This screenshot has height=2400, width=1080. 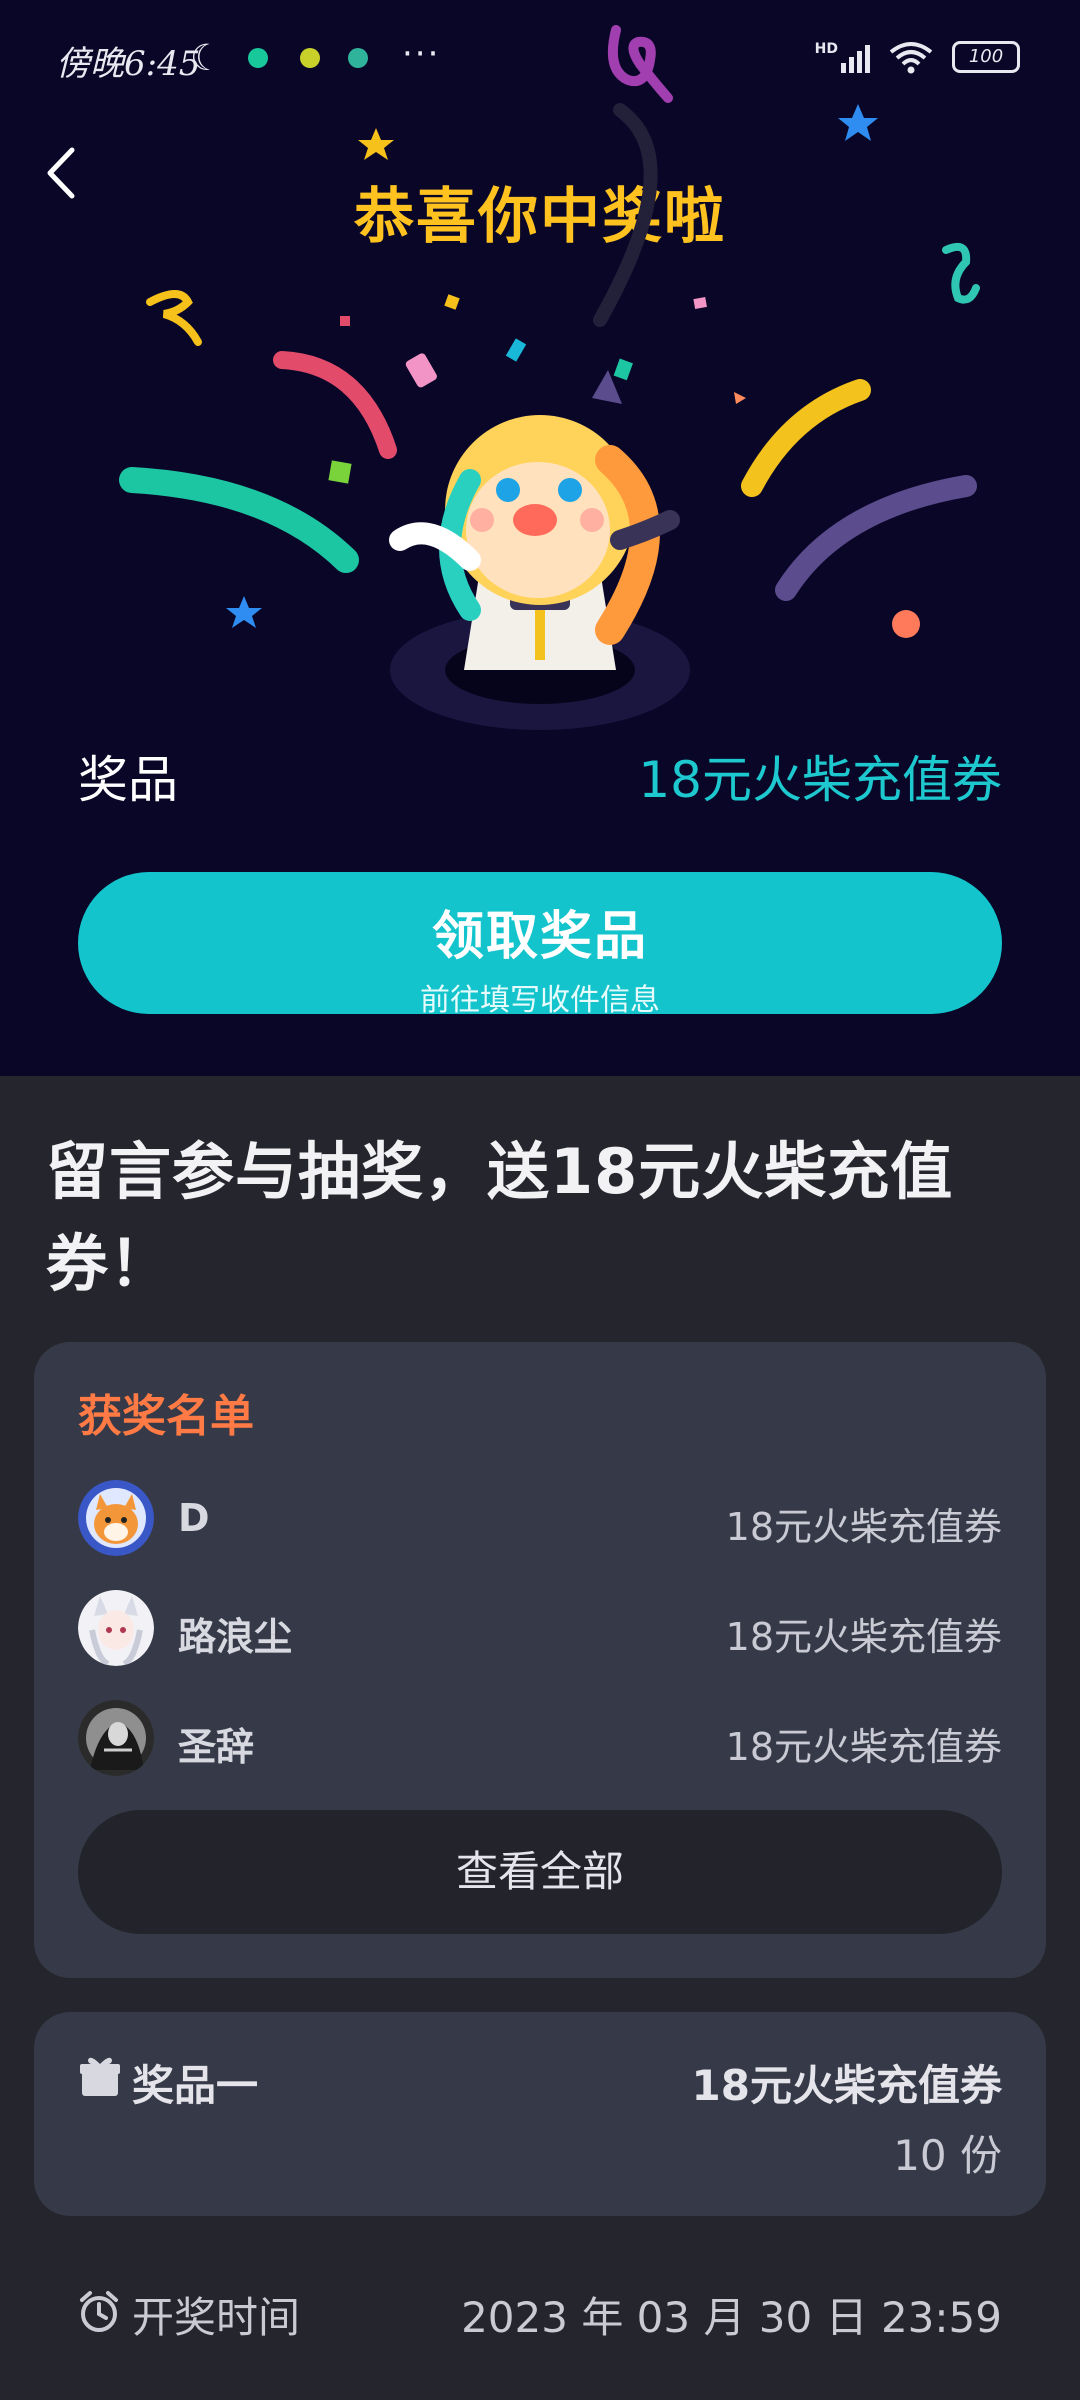 What do you see at coordinates (540, 1738) in the screenshot?
I see `winner-row: 圣辞 18元火柴充值券` at bounding box center [540, 1738].